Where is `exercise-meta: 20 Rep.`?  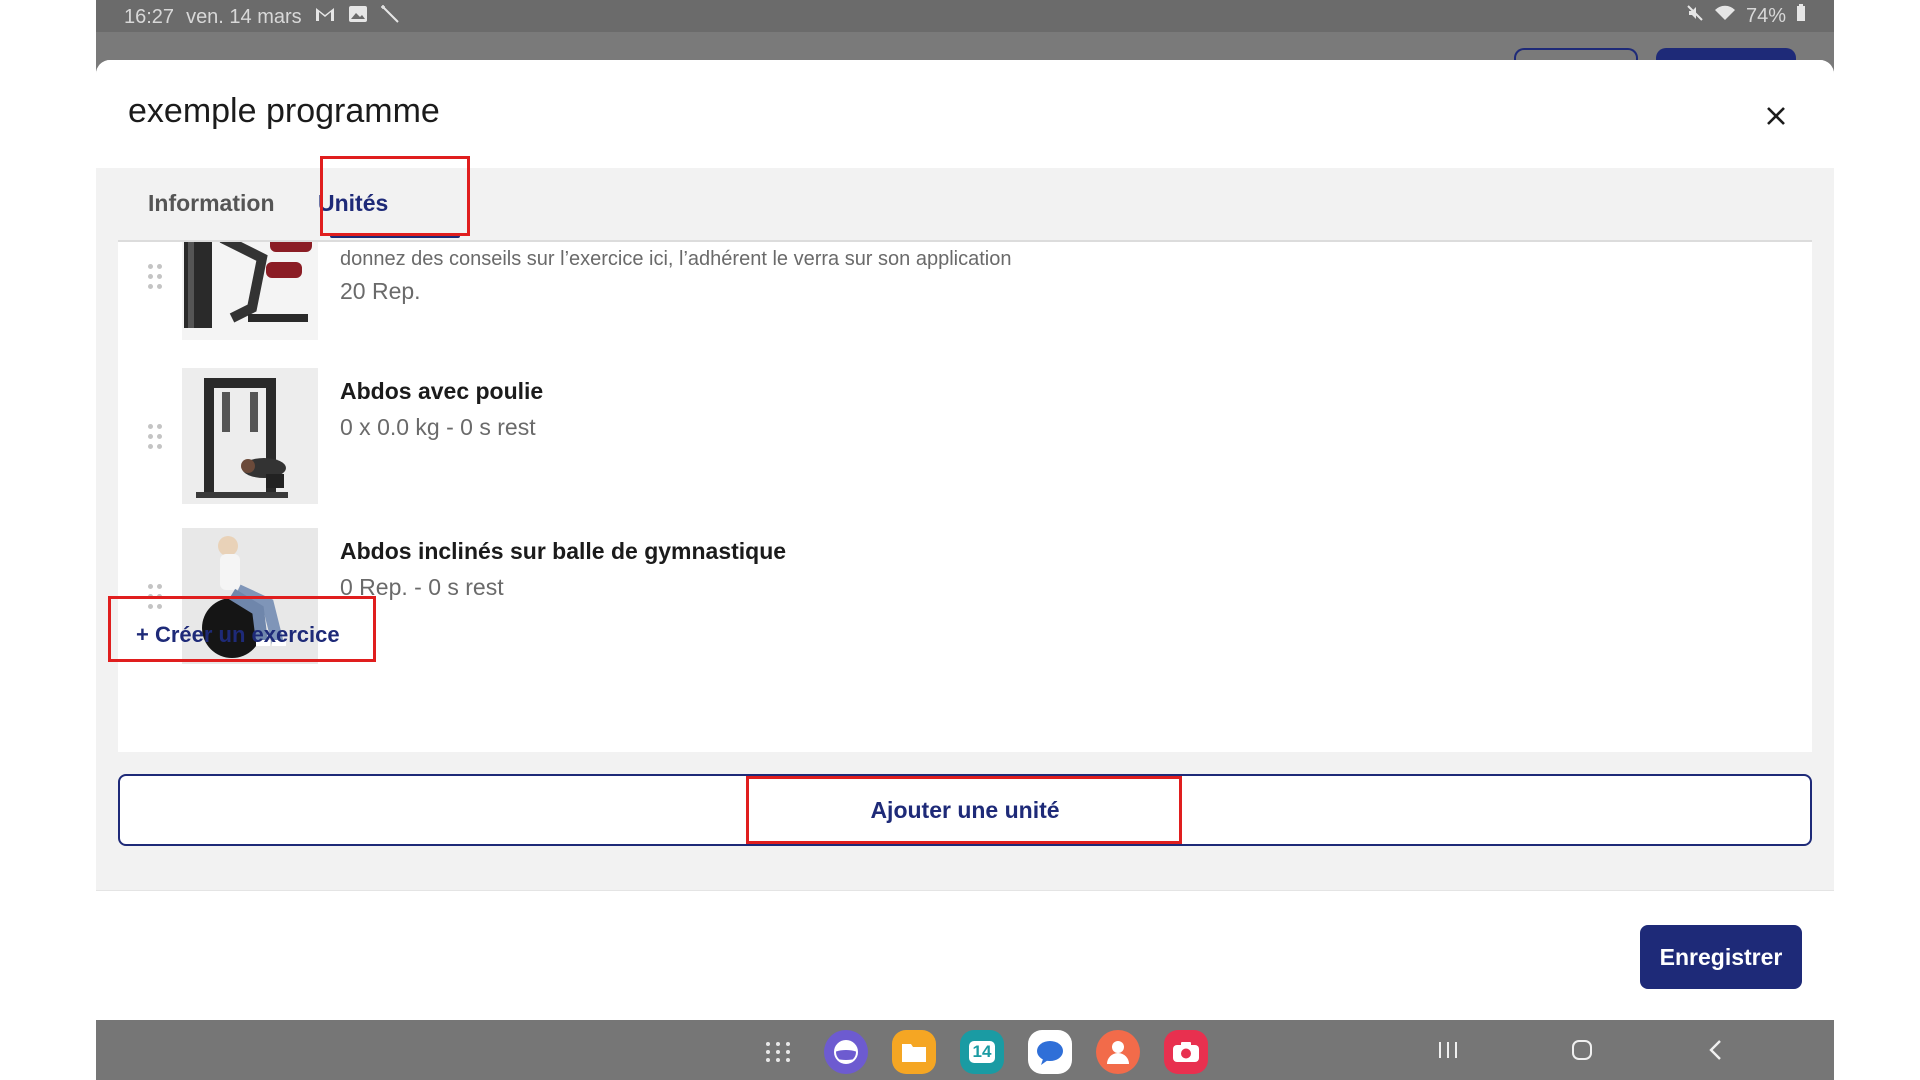 exercise-meta: 20 Rep. is located at coordinates (380, 291).